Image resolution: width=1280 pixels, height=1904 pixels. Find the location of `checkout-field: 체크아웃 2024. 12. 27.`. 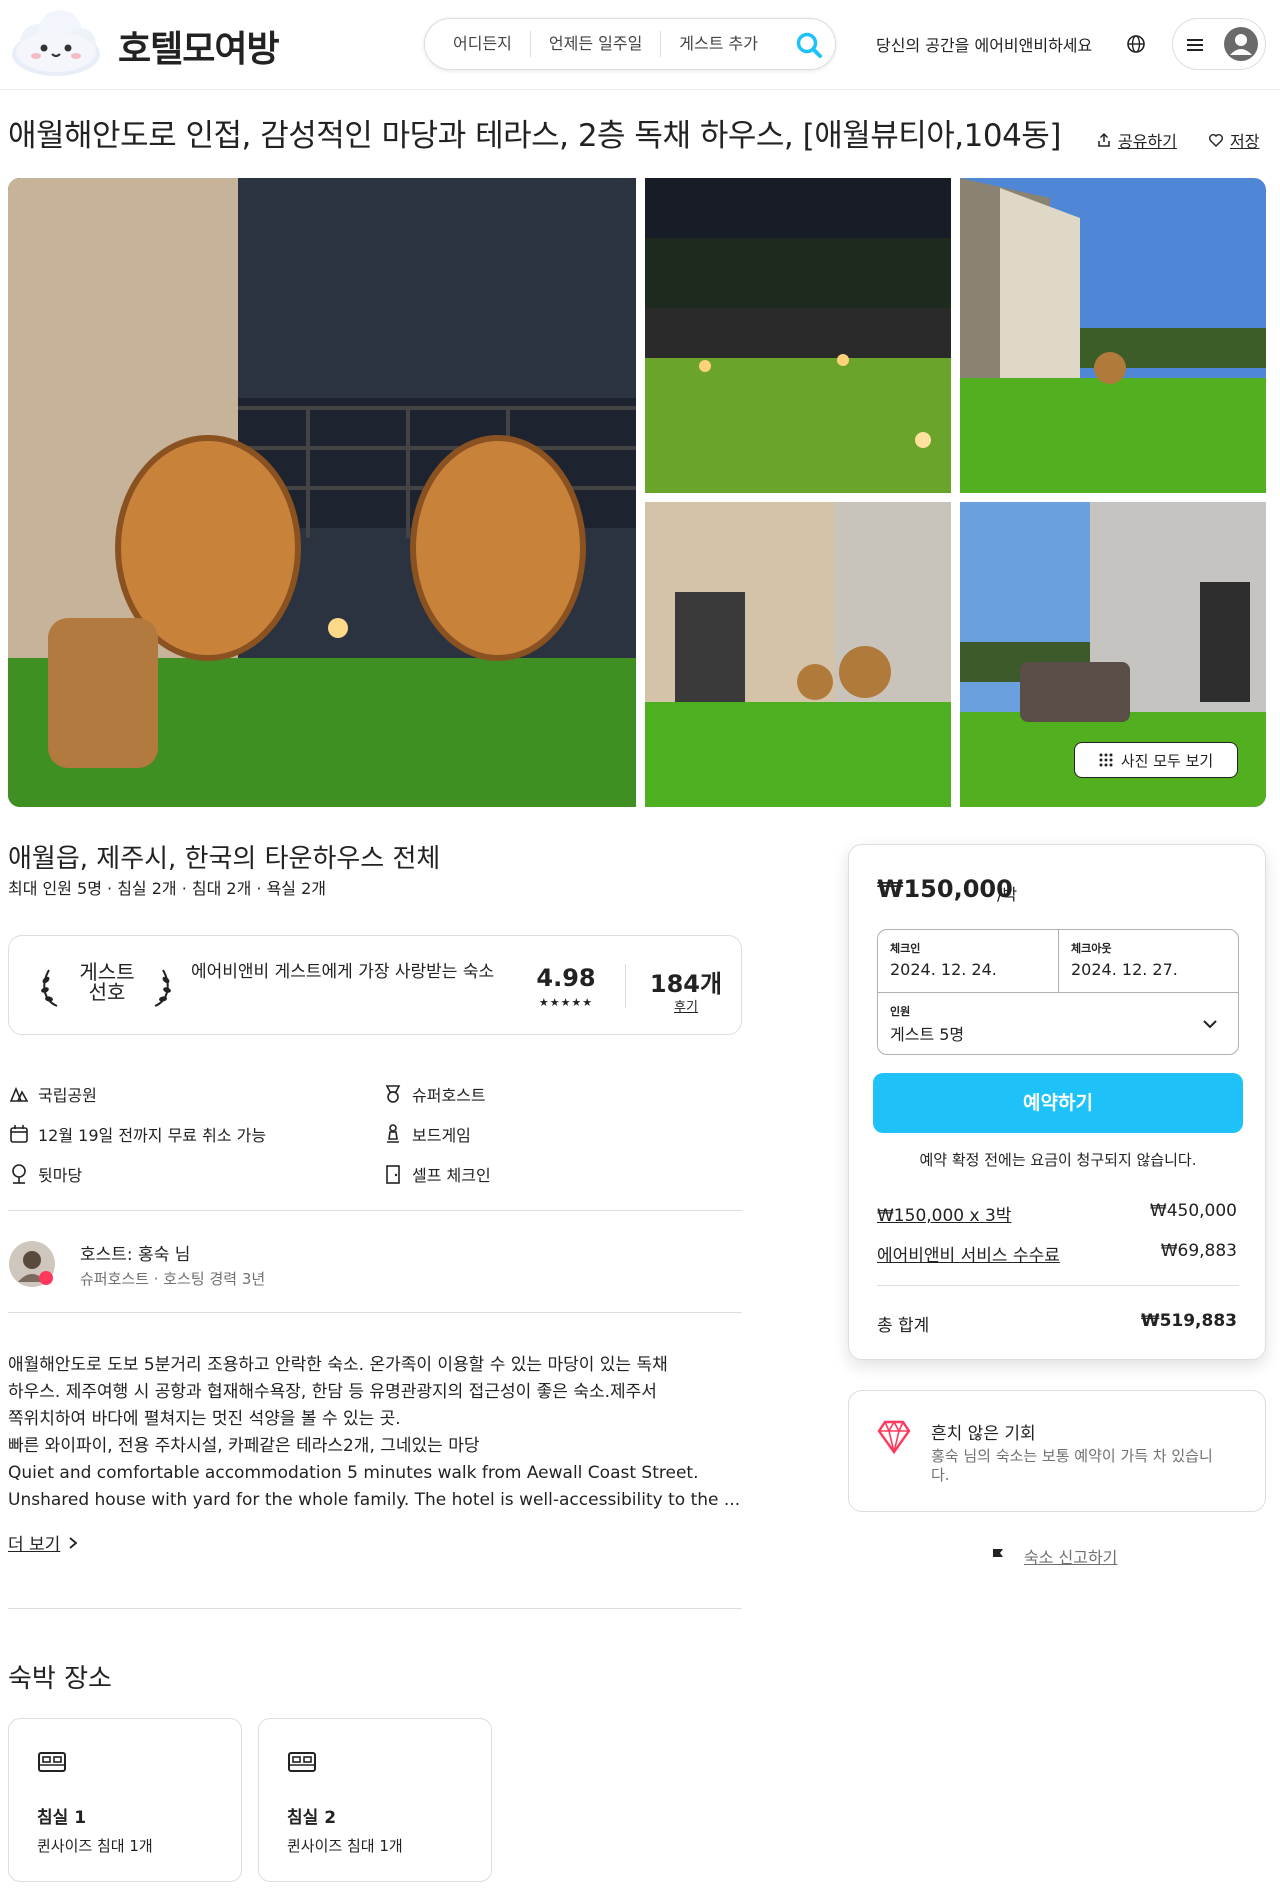

checkout-field: 체크아웃 2024. 12. 27. is located at coordinates (1149, 961).